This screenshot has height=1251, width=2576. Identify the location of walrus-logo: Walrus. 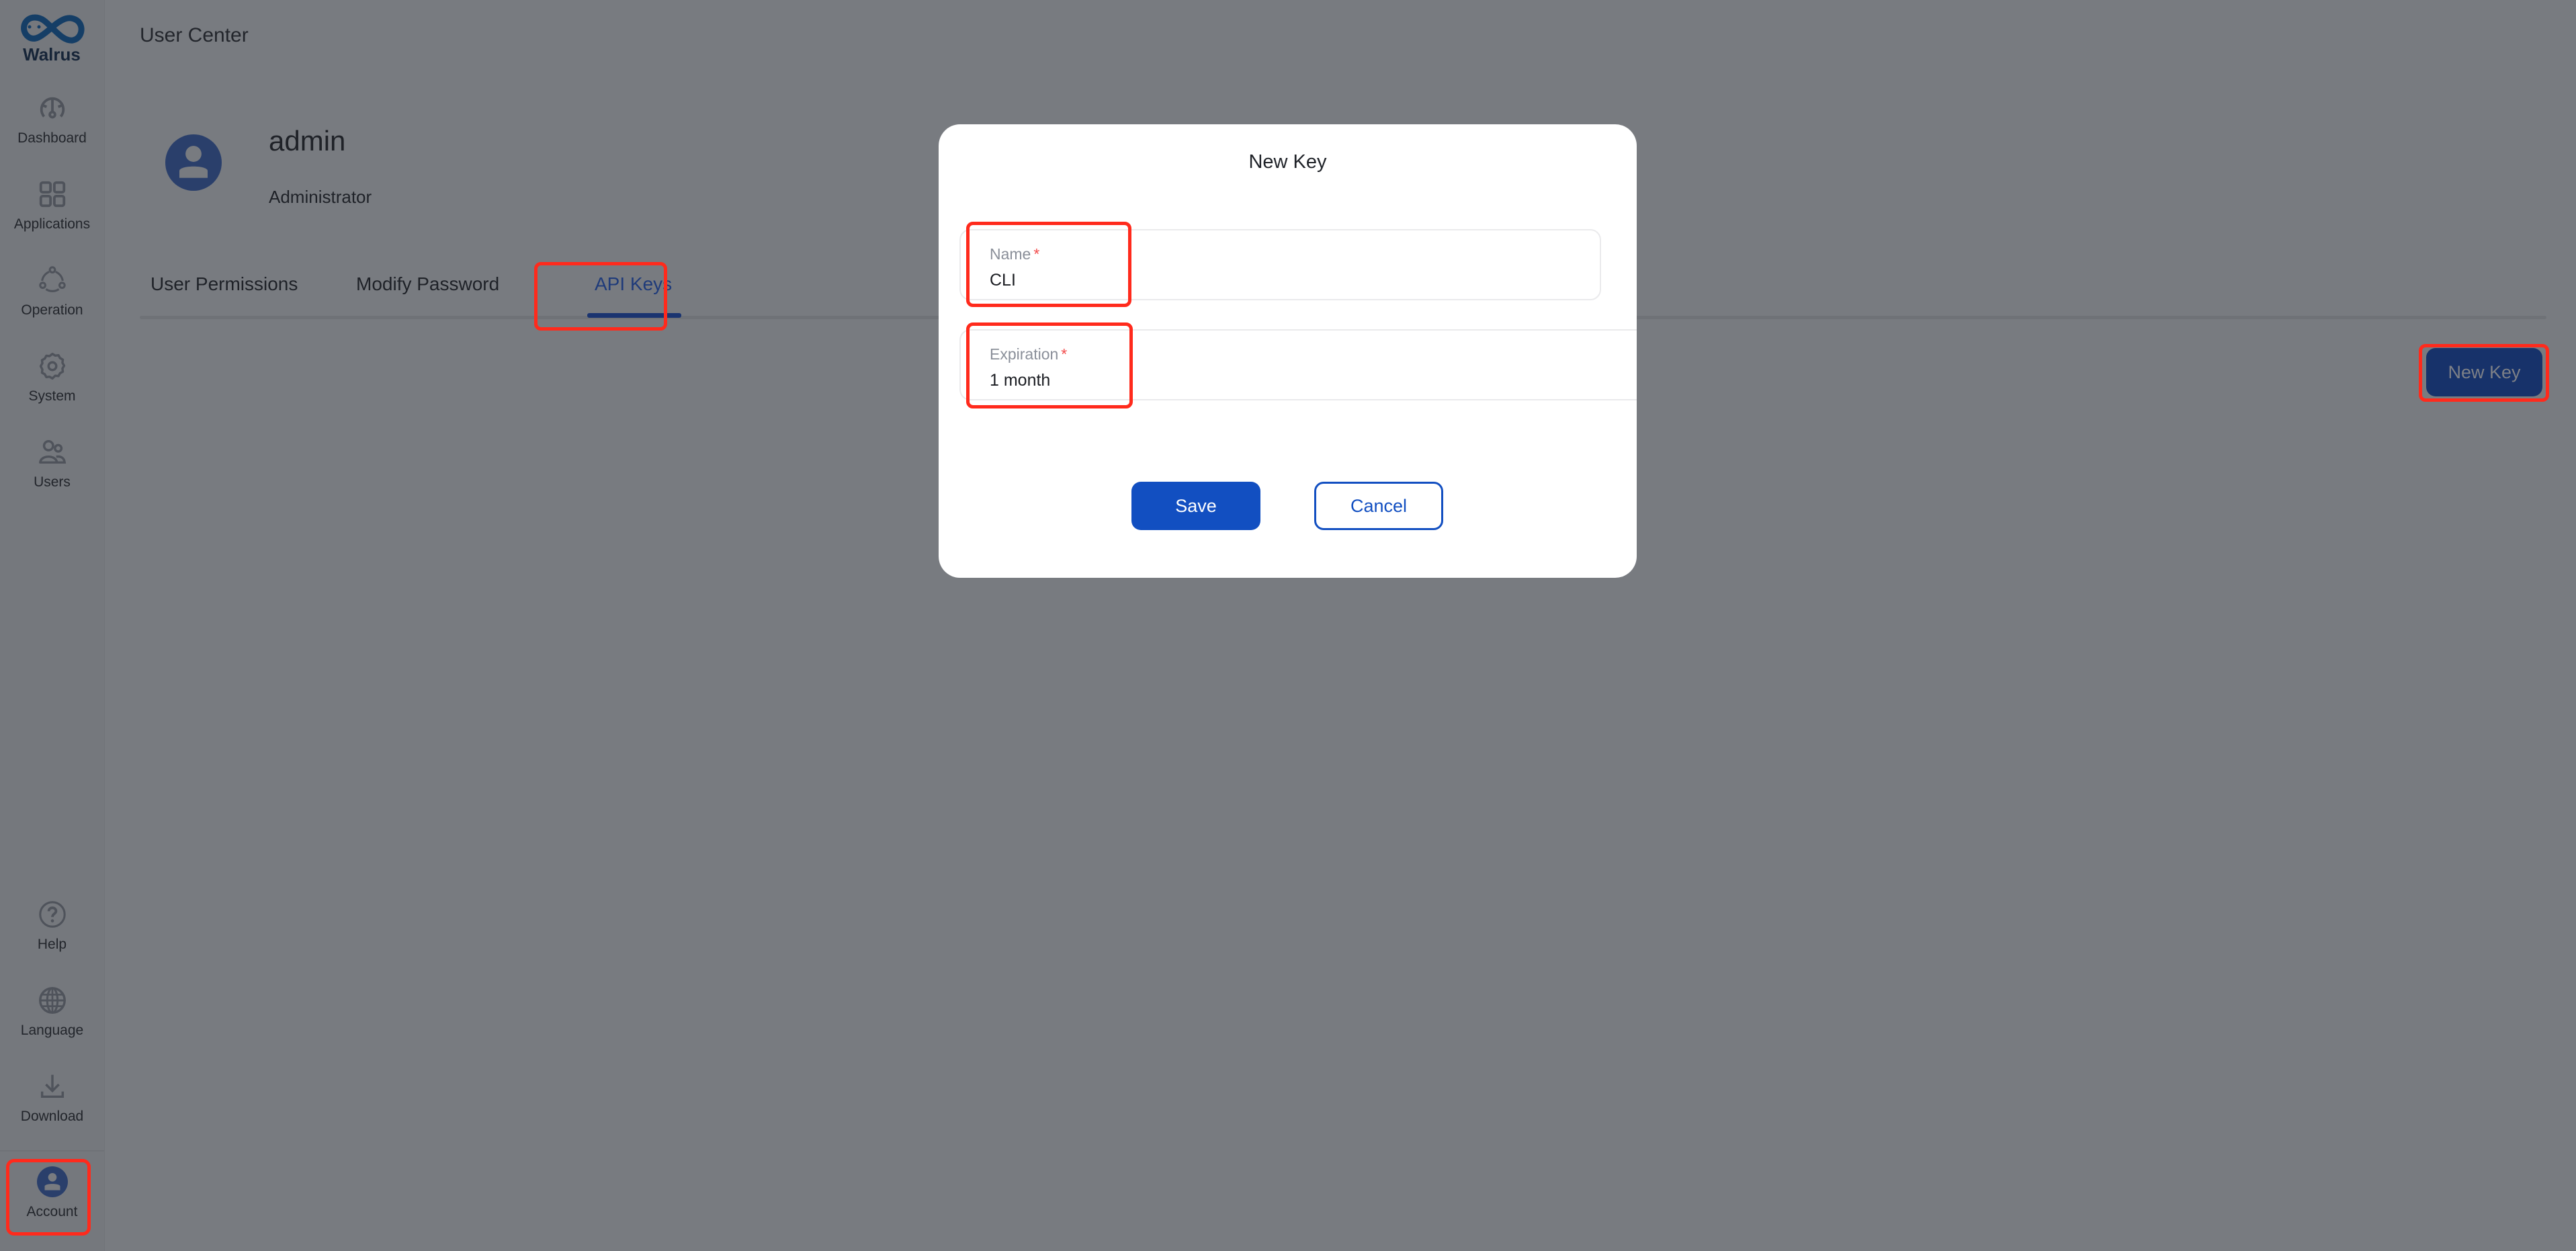
(52, 37).